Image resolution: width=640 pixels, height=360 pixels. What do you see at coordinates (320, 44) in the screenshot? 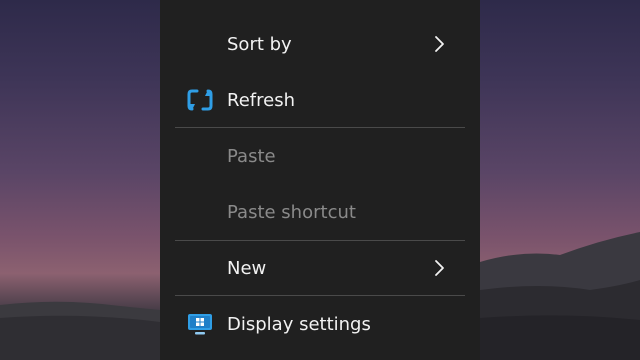
I see `menu-item-sort-by: Sort by` at bounding box center [320, 44].